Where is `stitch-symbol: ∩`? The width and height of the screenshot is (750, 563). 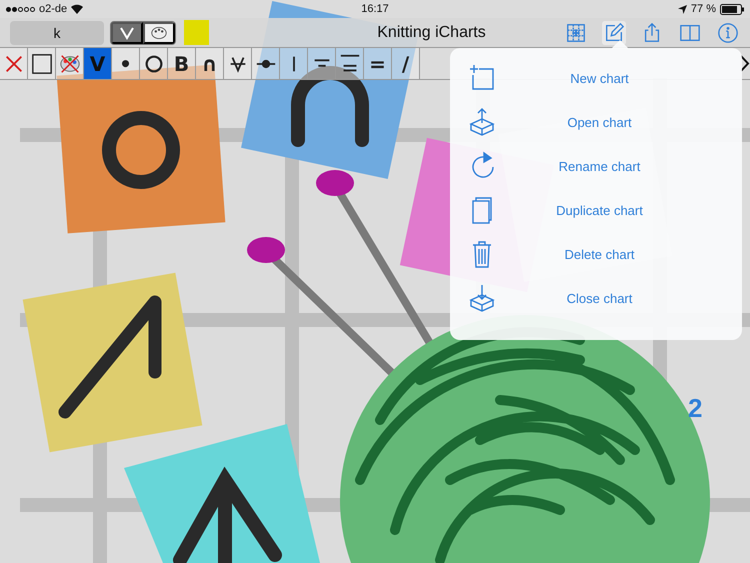 stitch-symbol: ∩ is located at coordinates (210, 63).